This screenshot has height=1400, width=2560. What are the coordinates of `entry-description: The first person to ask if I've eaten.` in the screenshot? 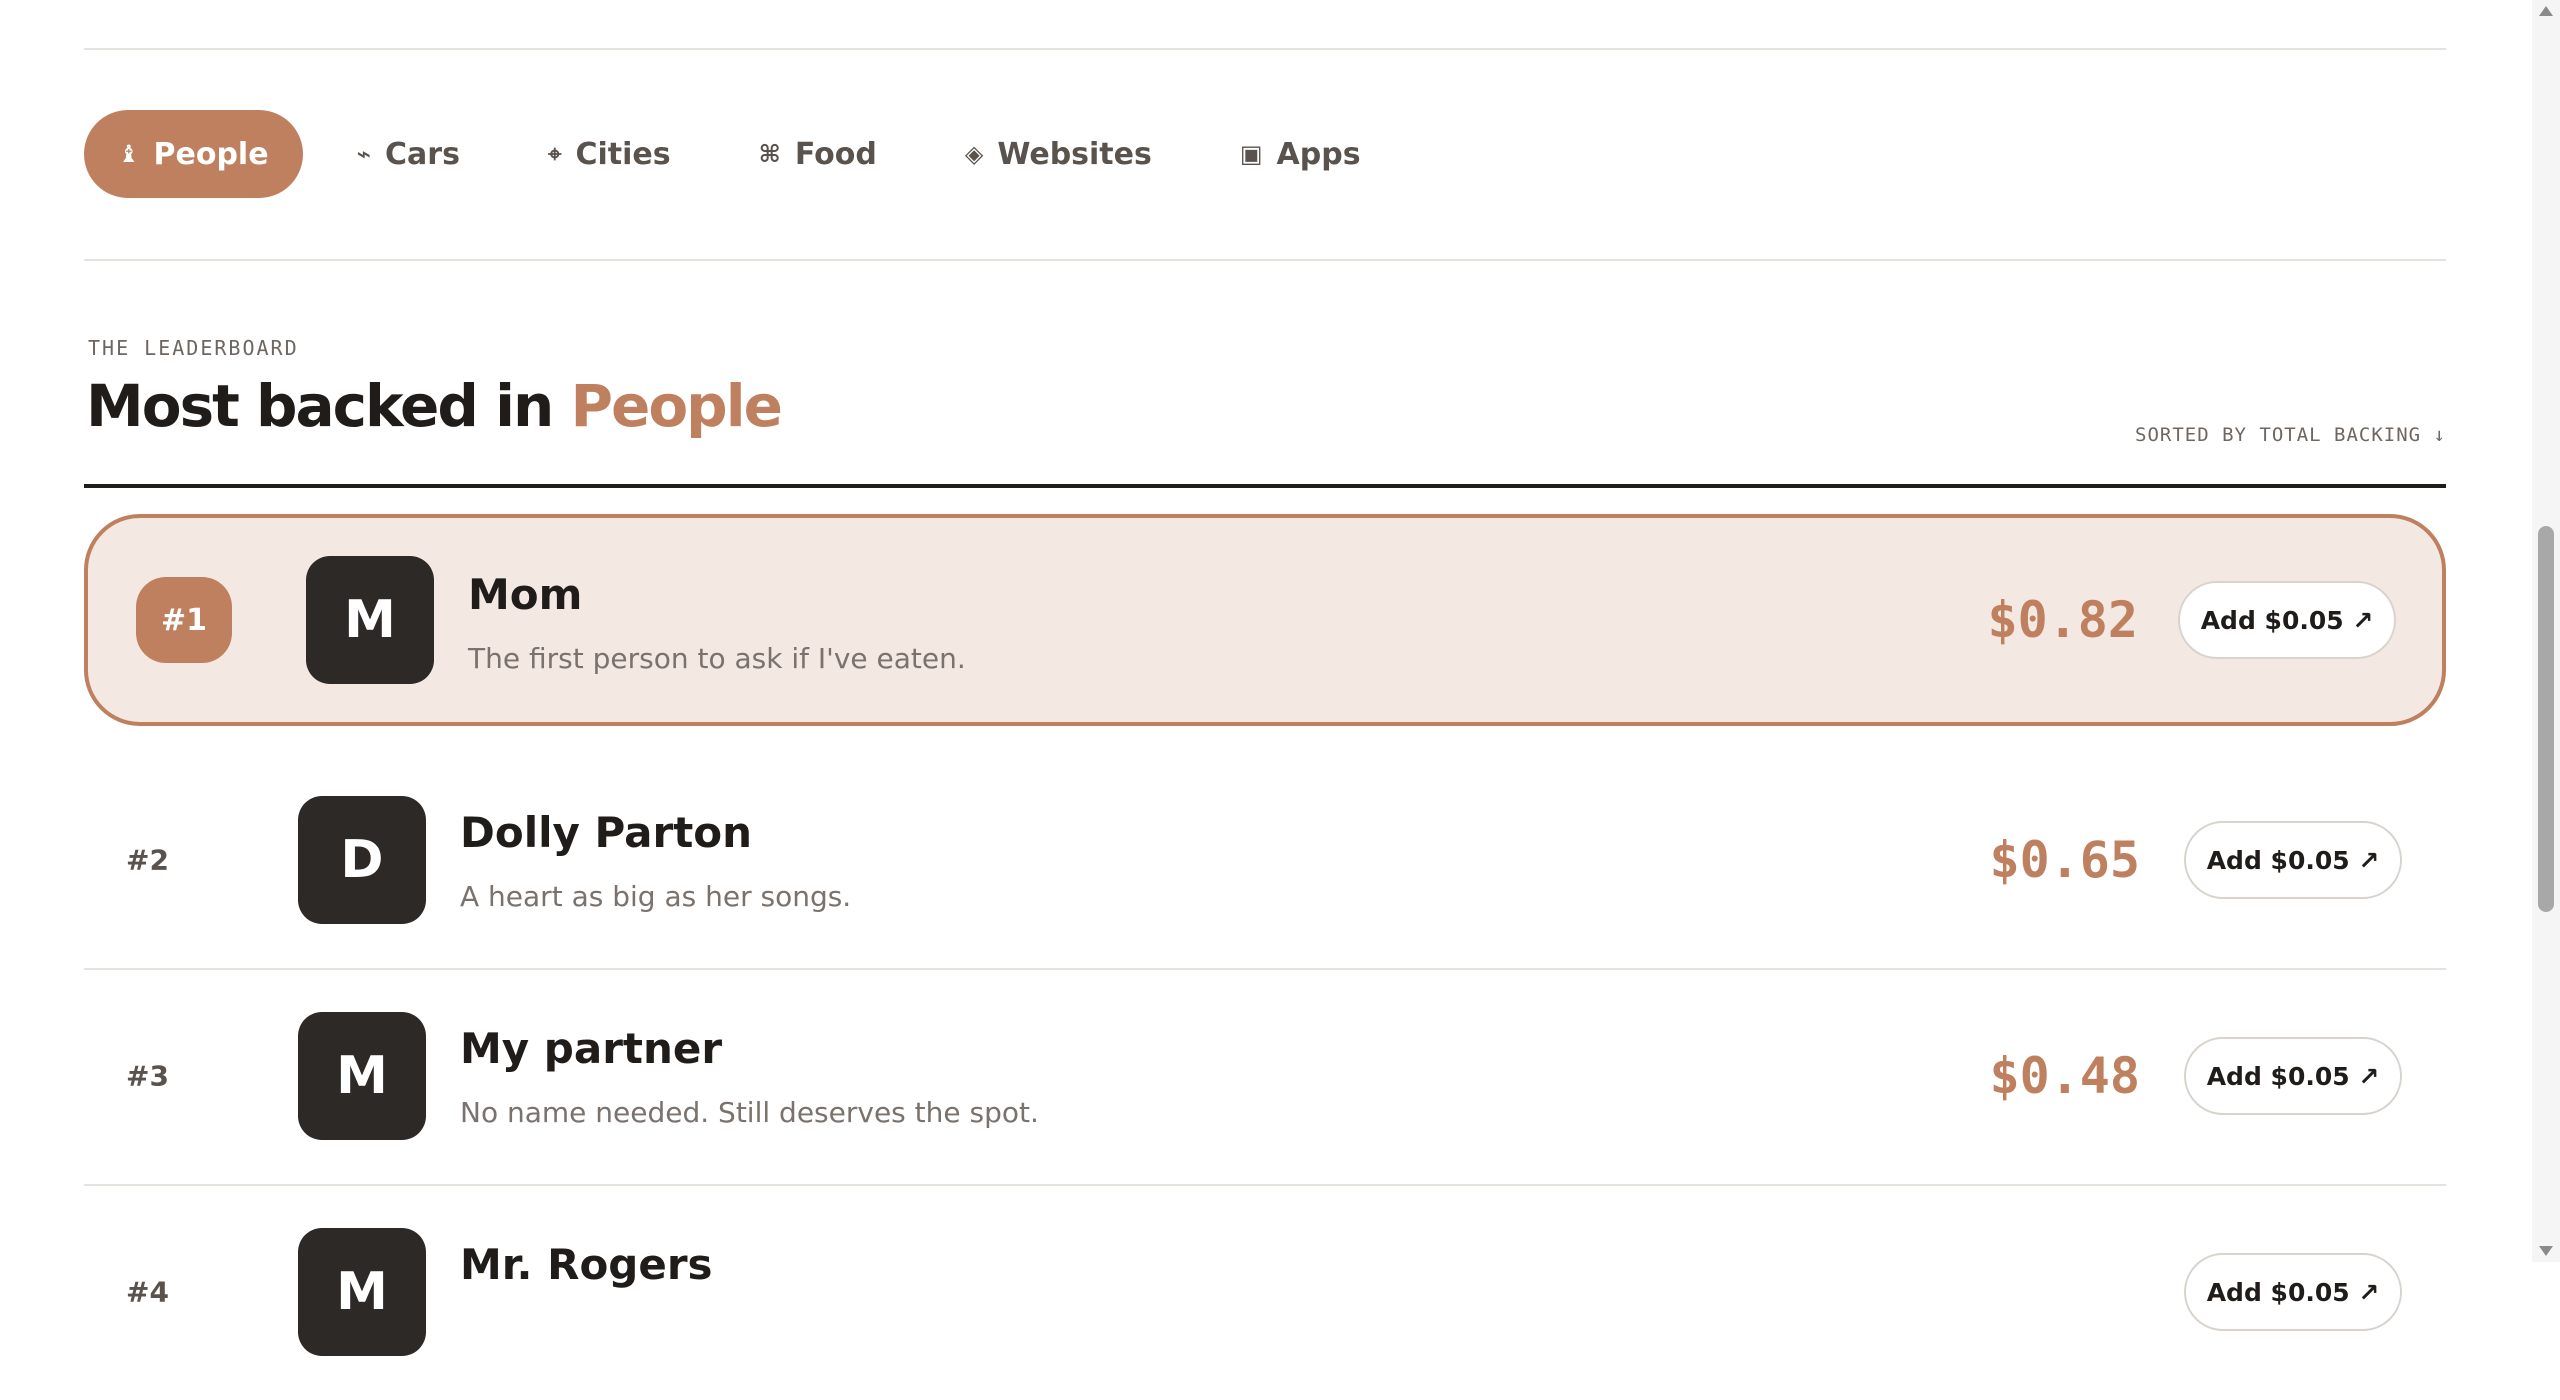 It's located at (717, 658).